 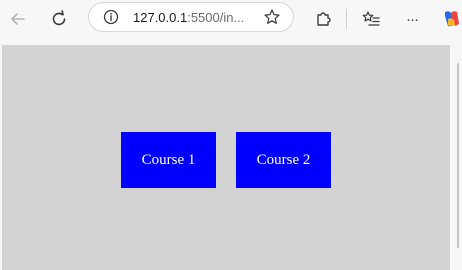 I want to click on more-icon: ···, so click(x=412, y=19).